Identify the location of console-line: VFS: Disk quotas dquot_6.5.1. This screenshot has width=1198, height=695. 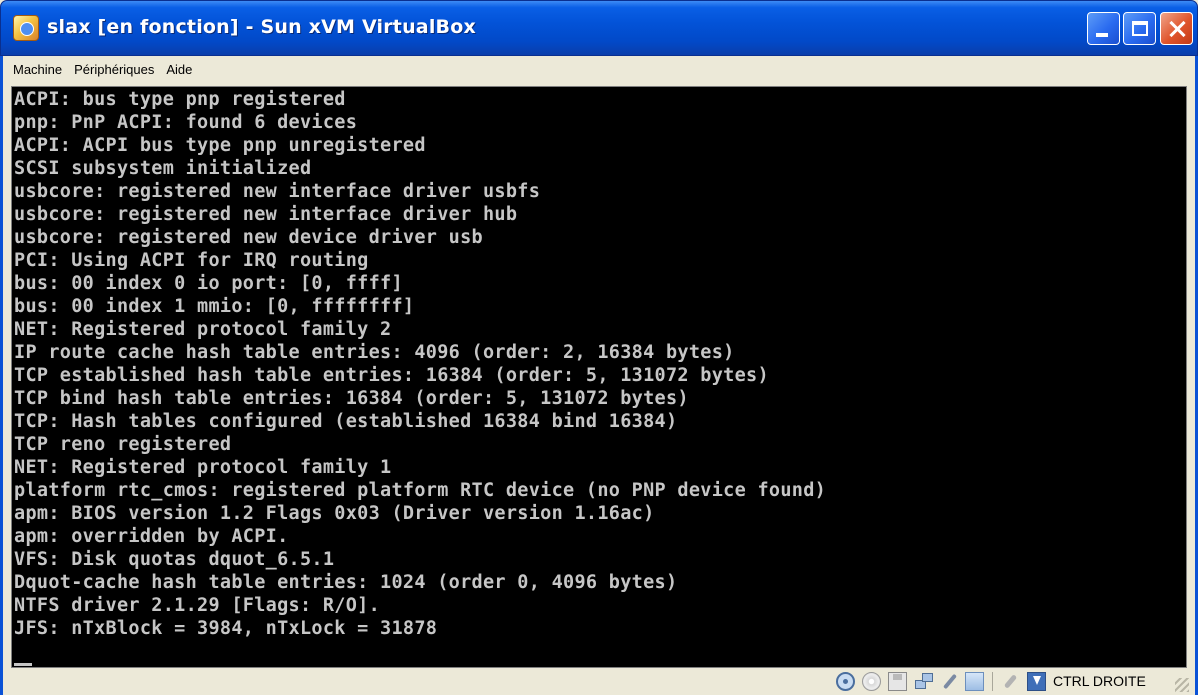
(174, 559).